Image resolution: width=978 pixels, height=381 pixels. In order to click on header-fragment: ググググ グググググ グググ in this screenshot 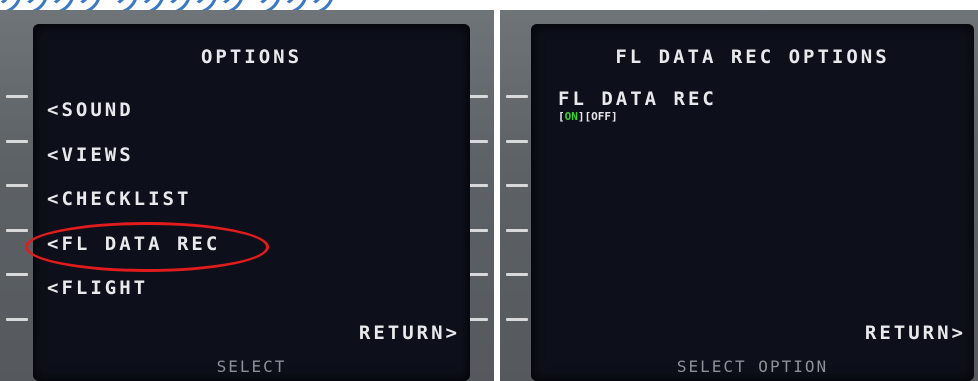, I will do `click(169, 5)`.